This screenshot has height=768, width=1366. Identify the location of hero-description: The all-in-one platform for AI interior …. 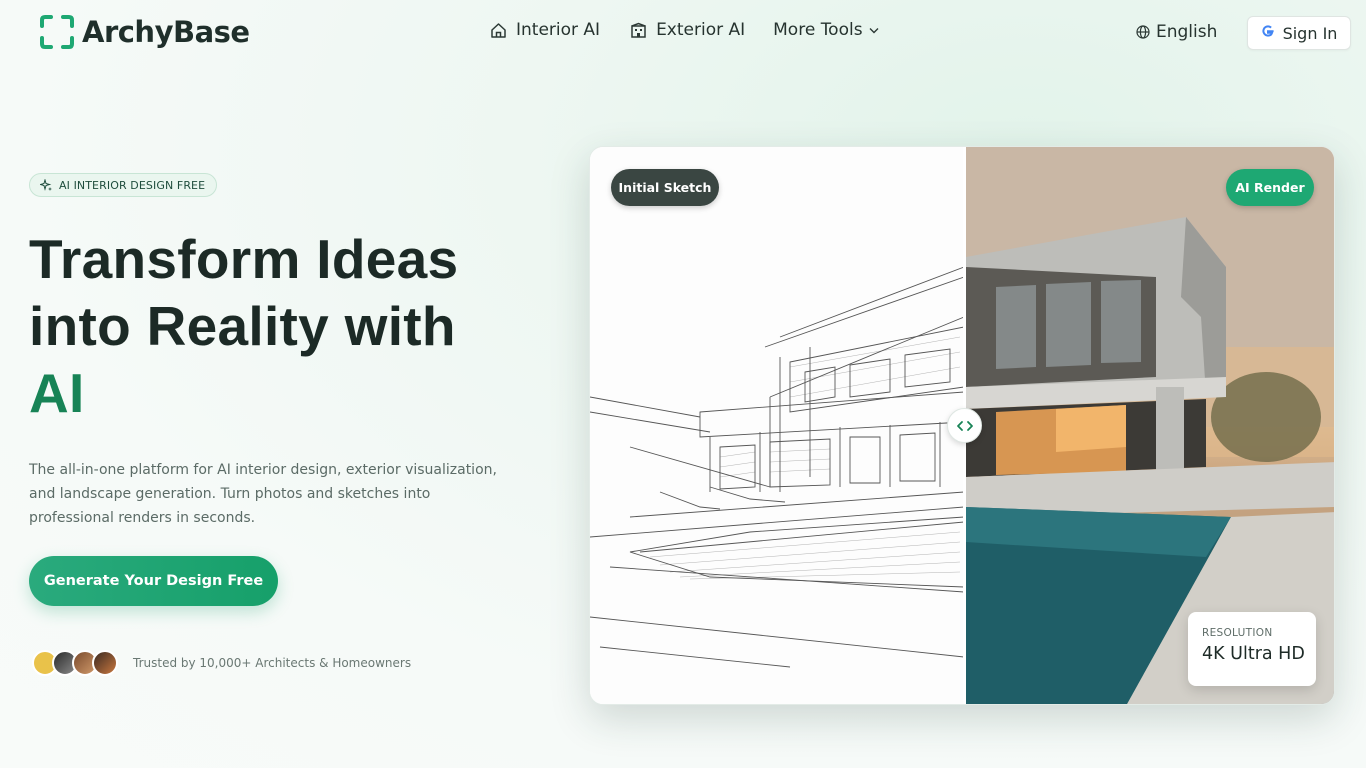
(263, 494).